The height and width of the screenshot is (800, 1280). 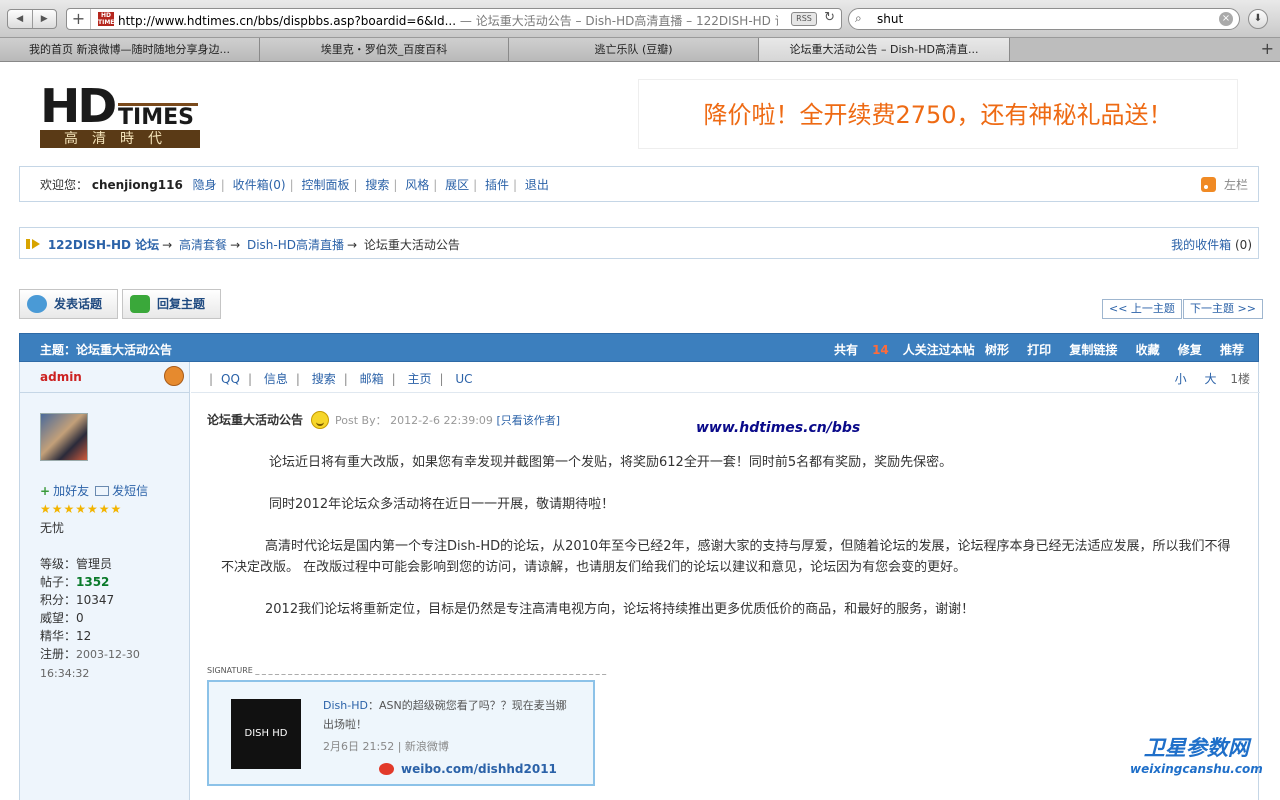 I want to click on search-input, so click(x=1042, y=19).